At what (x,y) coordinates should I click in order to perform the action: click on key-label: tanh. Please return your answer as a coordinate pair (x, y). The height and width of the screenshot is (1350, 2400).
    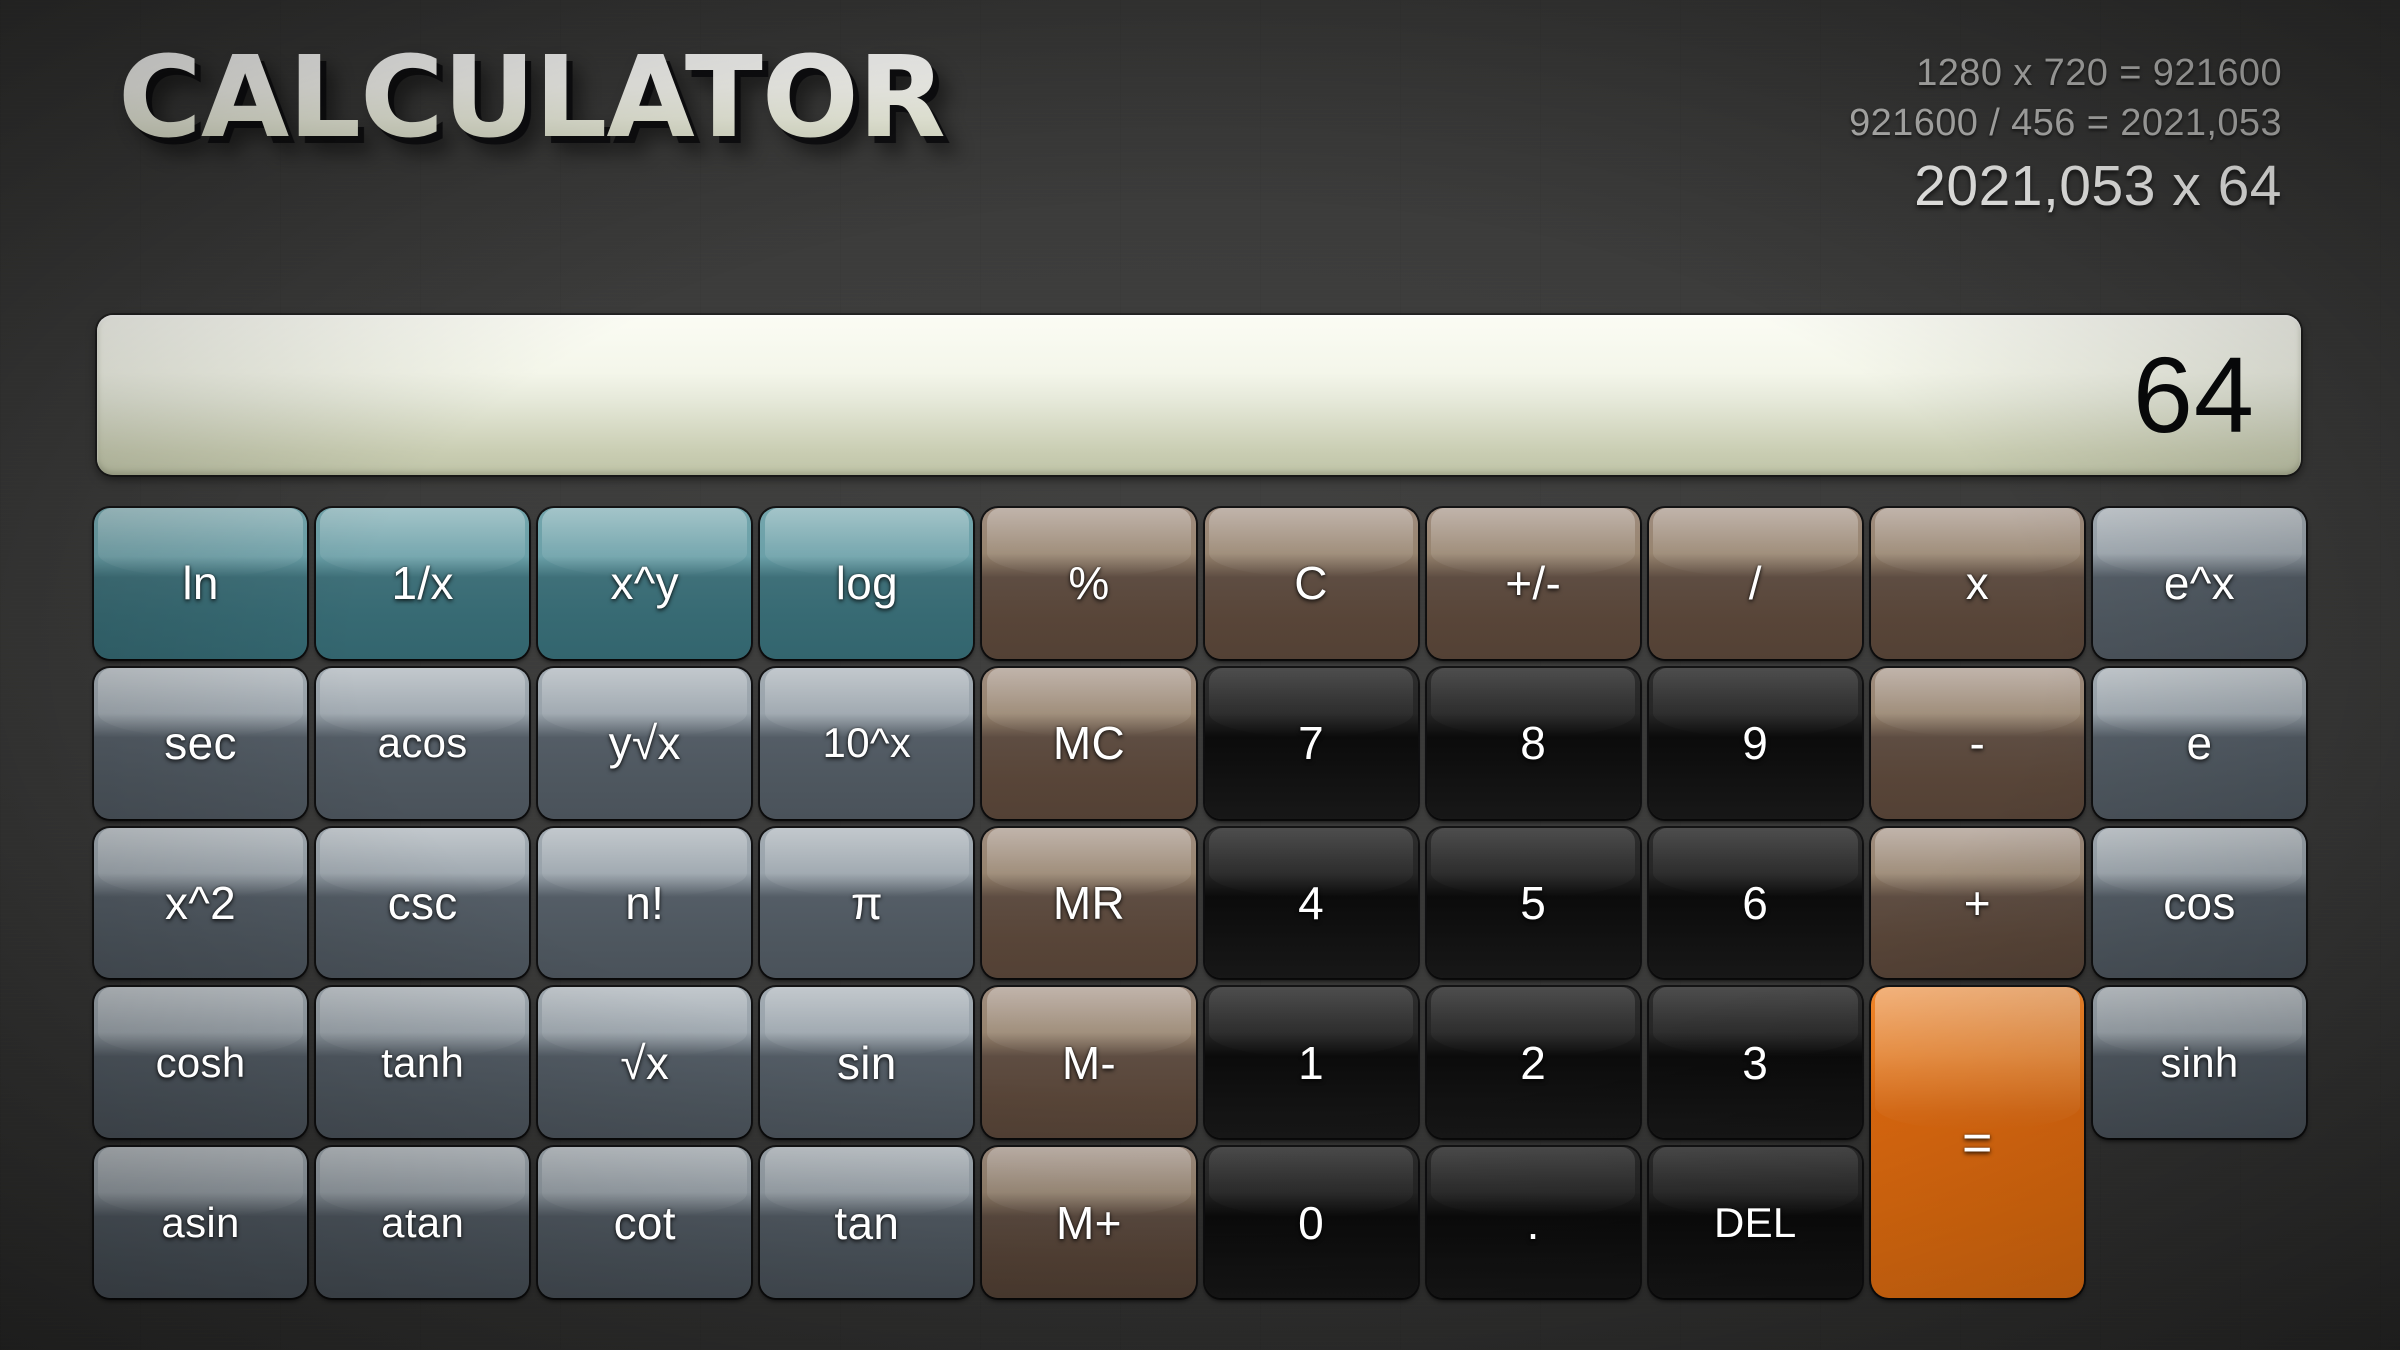
    Looking at the image, I should click on (423, 1062).